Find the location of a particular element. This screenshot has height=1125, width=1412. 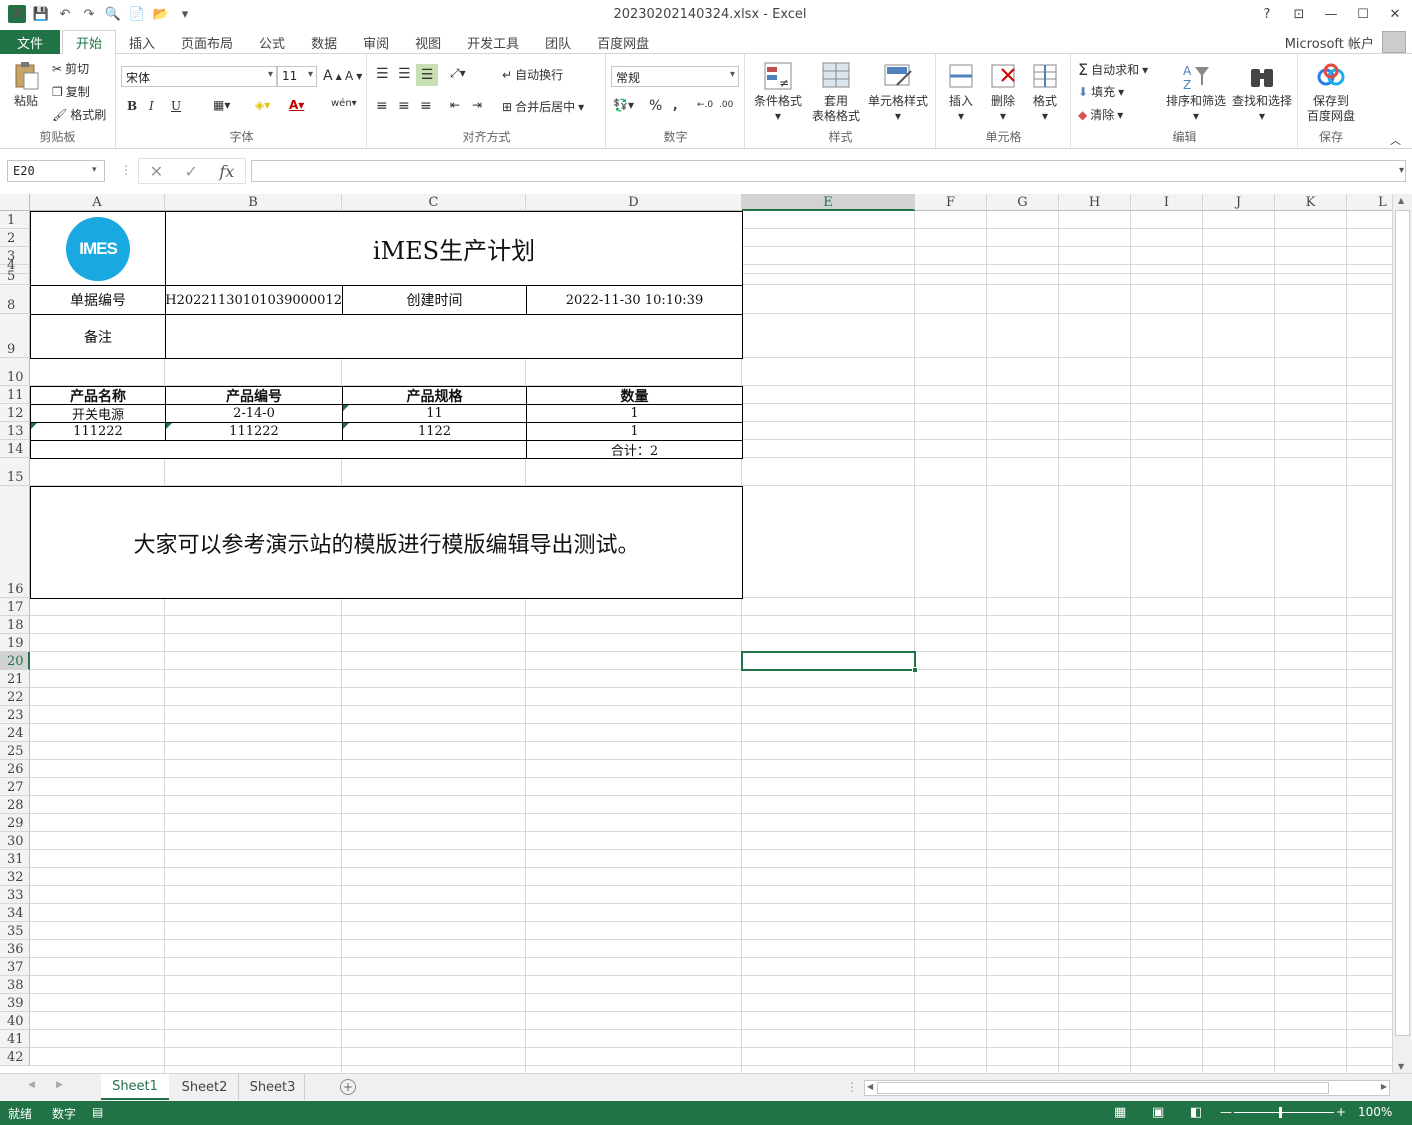

tab-splitter: ⋮ is located at coordinates (852, 1087).